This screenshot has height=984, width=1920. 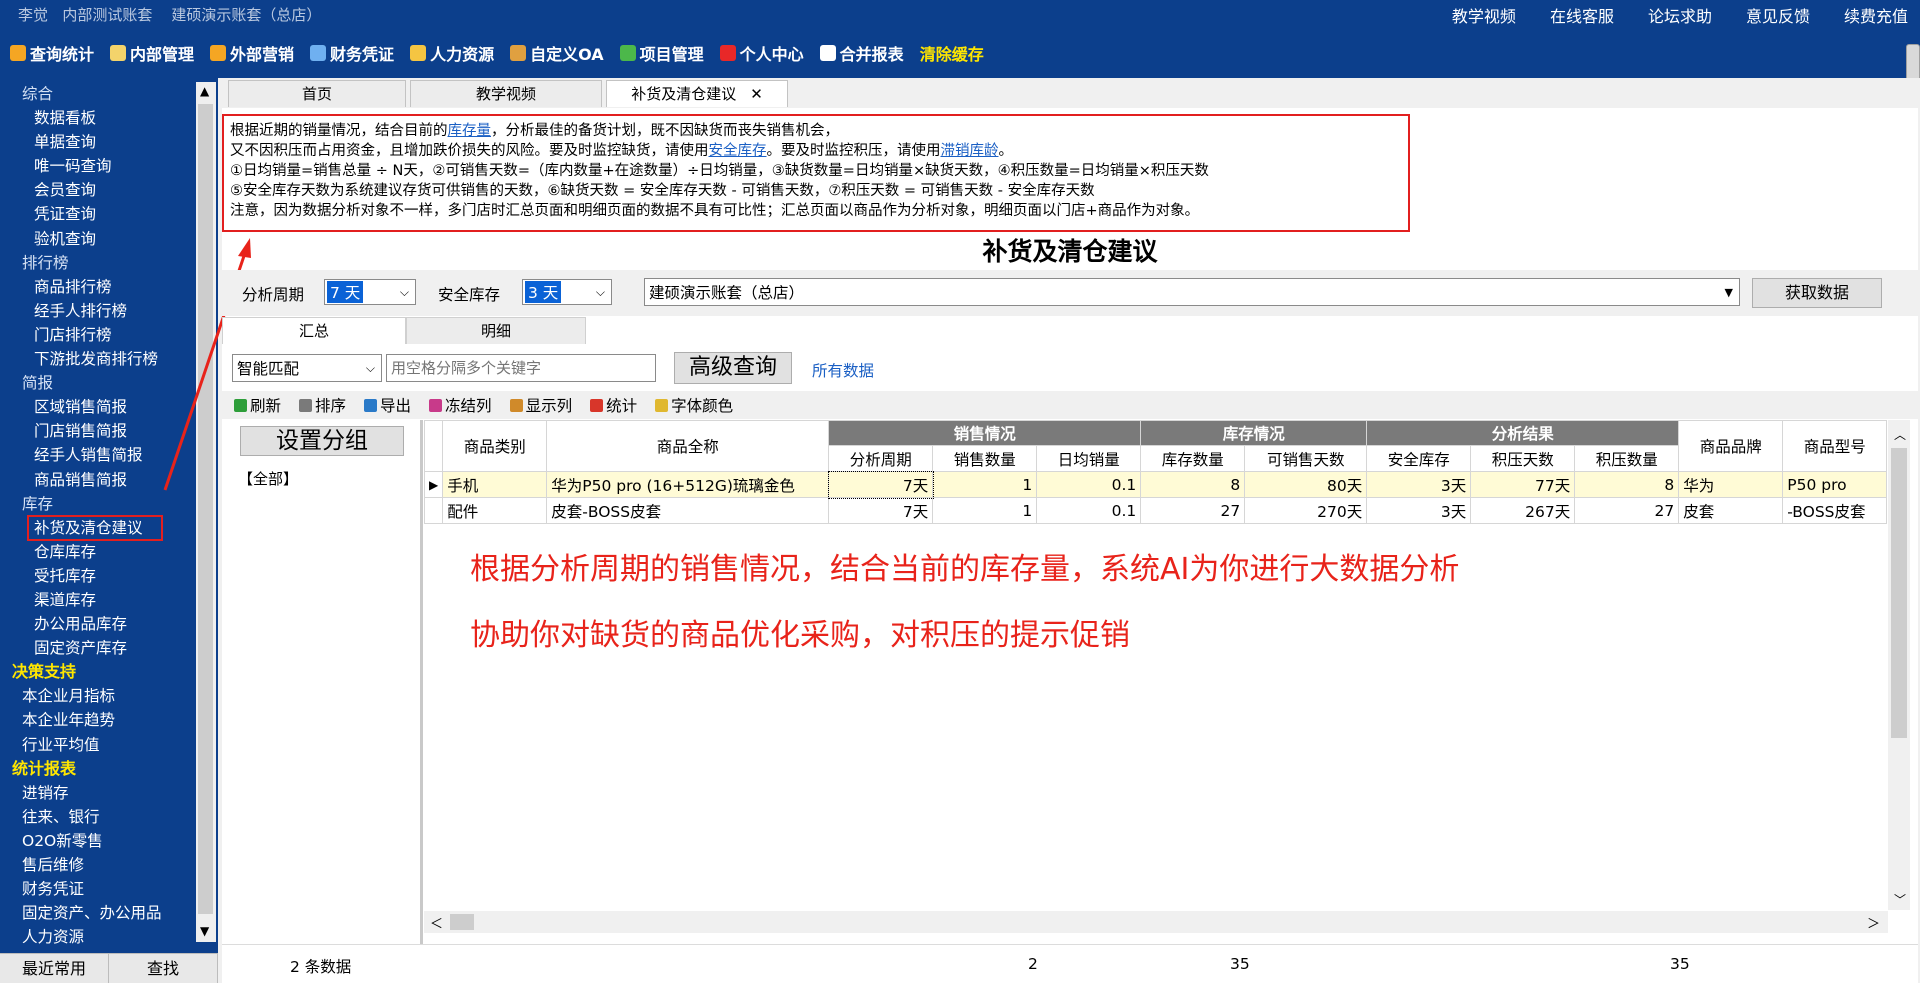 I want to click on cell-brand: 华为, so click(x=1731, y=484).